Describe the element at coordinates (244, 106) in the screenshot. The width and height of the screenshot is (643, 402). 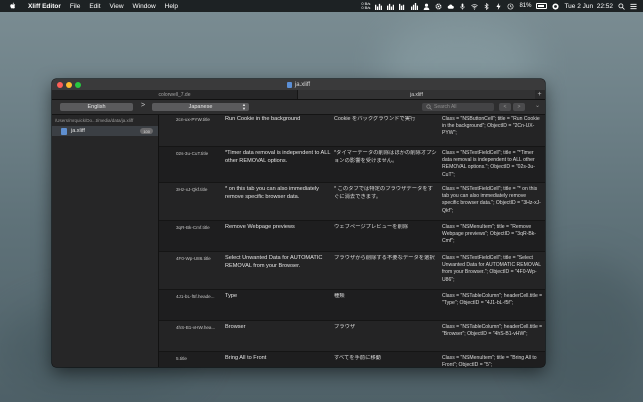
I see `select-updown-icon: ▲ ▼` at that location.